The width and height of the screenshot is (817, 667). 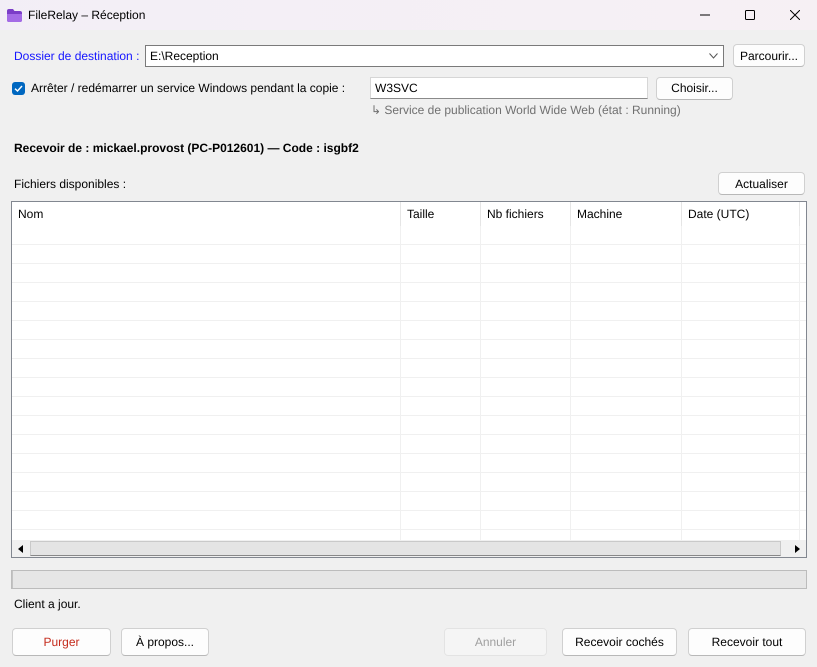 I want to click on status-text: Client a jour., so click(x=47, y=604).